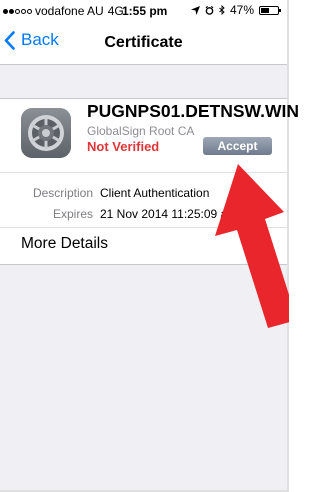  What do you see at coordinates (72, 214) in the screenshot?
I see `expires-label: Expires` at bounding box center [72, 214].